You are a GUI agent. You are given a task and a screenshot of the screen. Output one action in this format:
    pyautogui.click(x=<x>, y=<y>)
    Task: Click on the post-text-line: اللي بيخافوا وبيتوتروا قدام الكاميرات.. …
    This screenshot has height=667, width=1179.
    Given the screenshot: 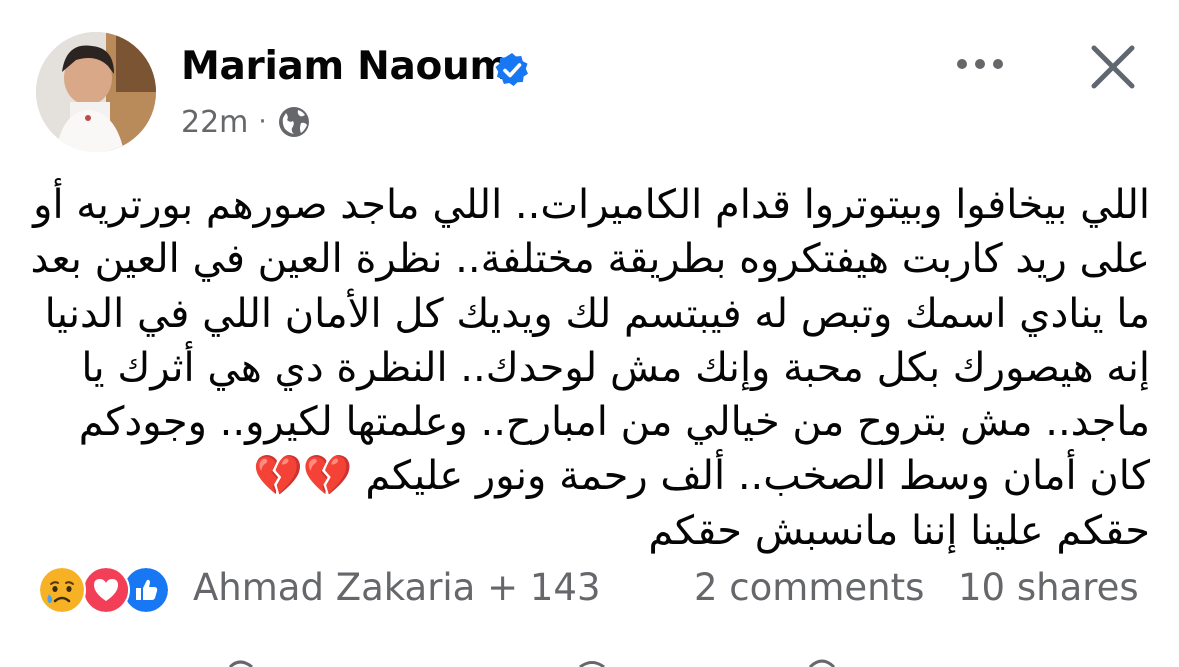 What is the action you would take?
    pyautogui.click(x=591, y=205)
    